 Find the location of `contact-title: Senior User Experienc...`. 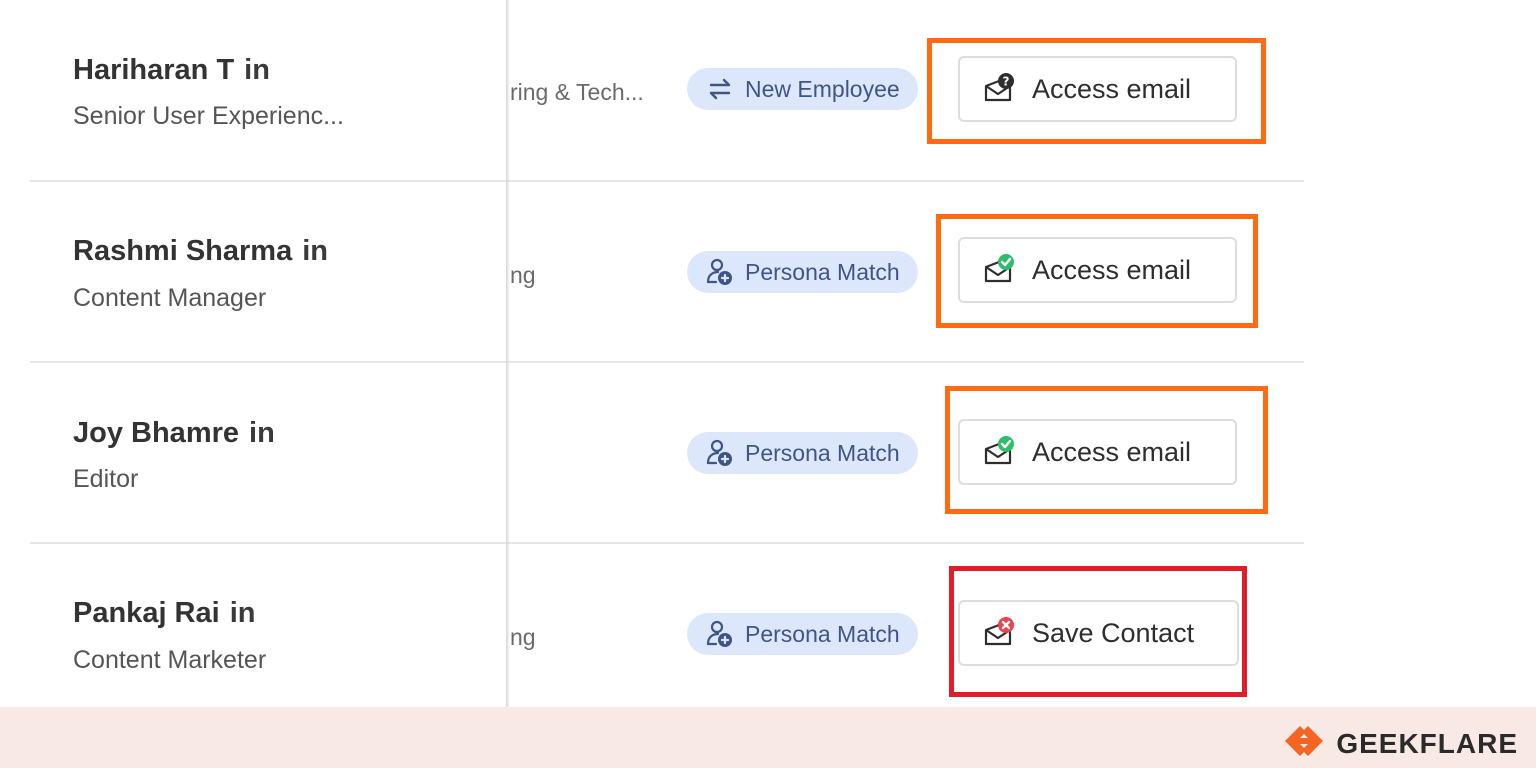

contact-title: Senior User Experienc... is located at coordinates (208, 116).